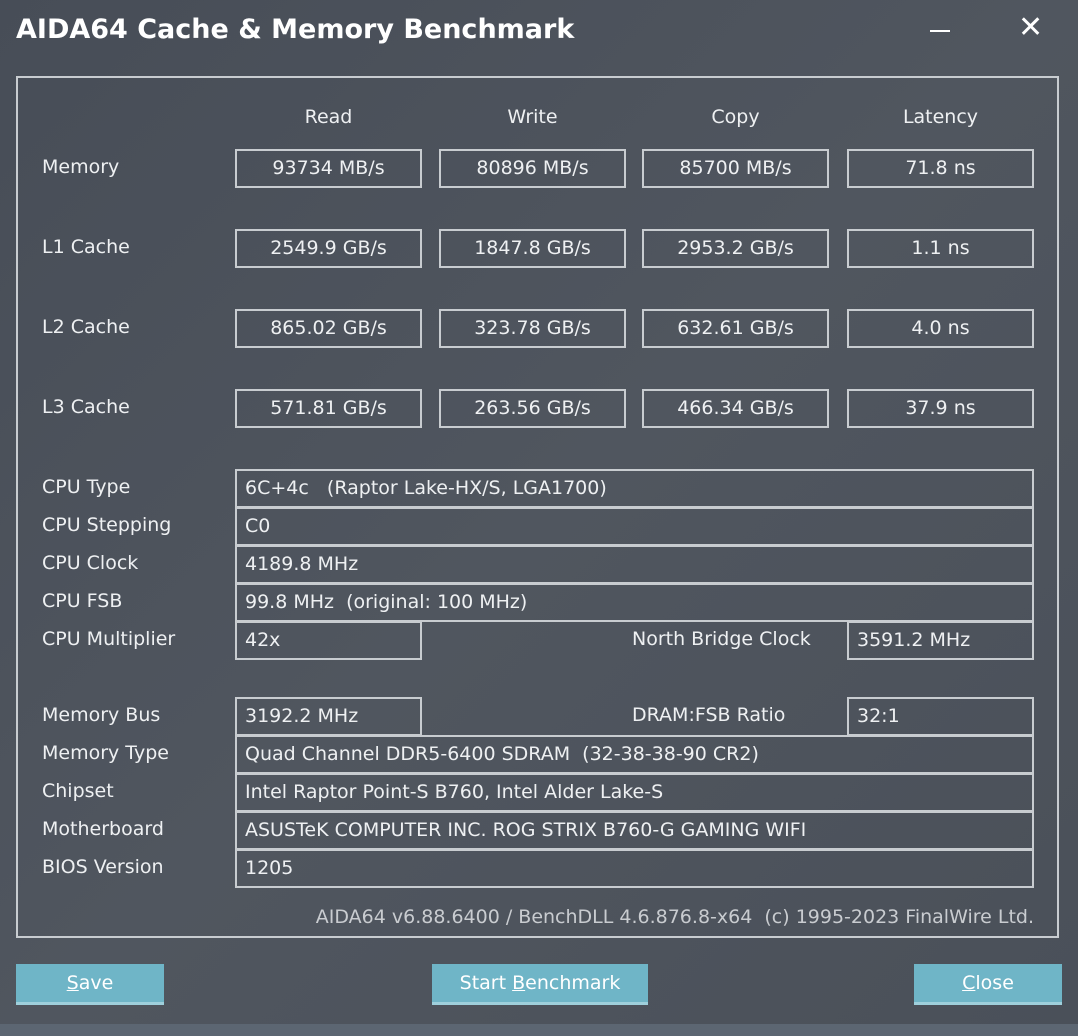 The width and height of the screenshot is (1078, 1036). What do you see at coordinates (486, 983) in the screenshot?
I see `start-label-pre: Start` at bounding box center [486, 983].